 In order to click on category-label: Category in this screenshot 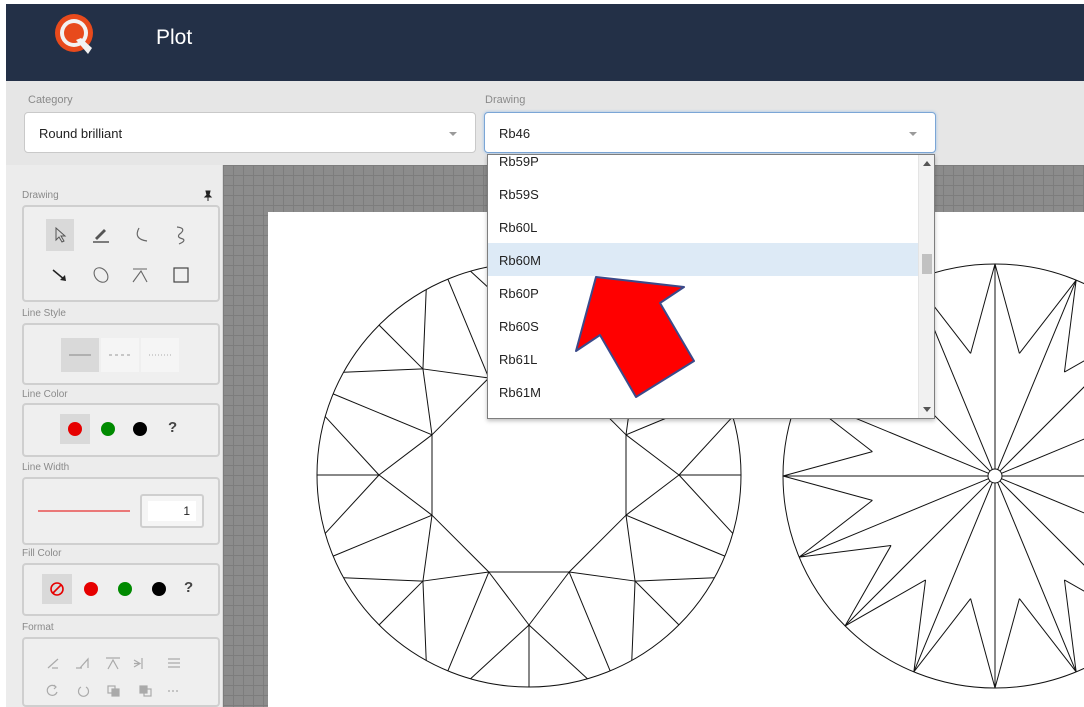, I will do `click(50, 100)`.